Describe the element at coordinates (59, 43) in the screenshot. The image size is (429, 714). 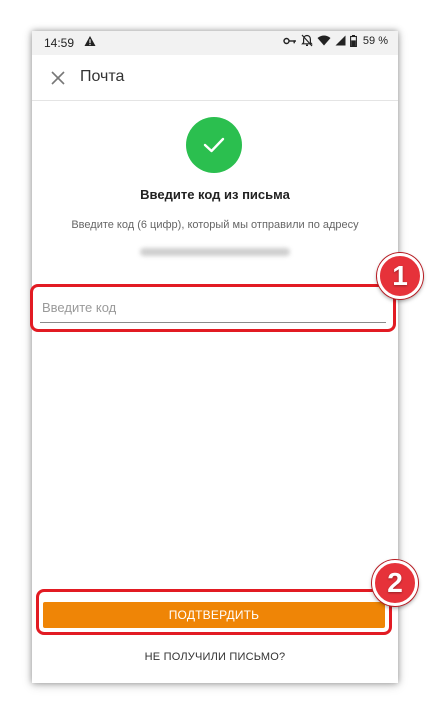
I see `status-time: 14:59` at that location.